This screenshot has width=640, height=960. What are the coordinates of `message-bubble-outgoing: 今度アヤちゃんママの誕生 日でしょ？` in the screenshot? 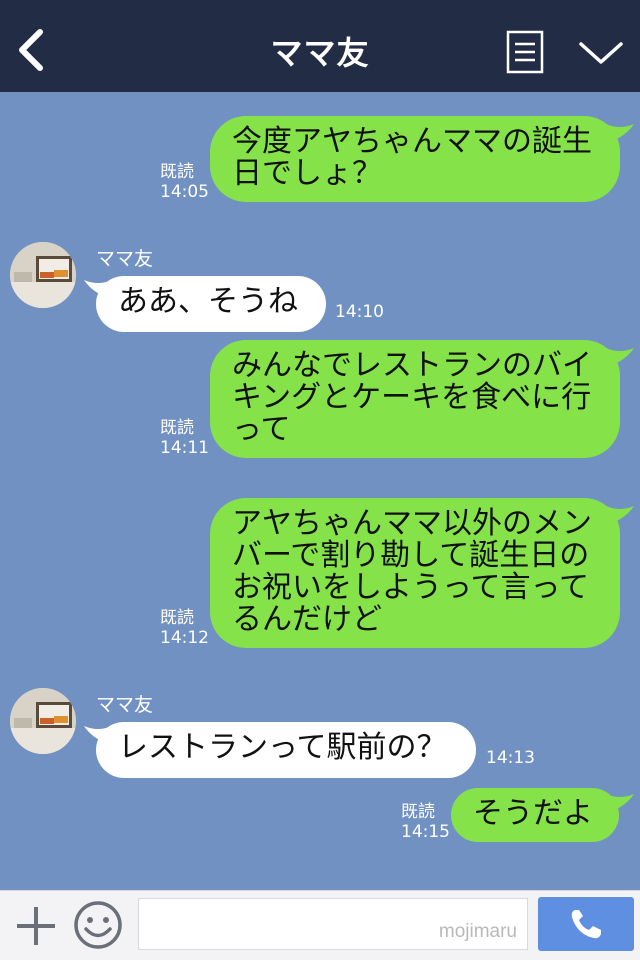 It's located at (415, 159).